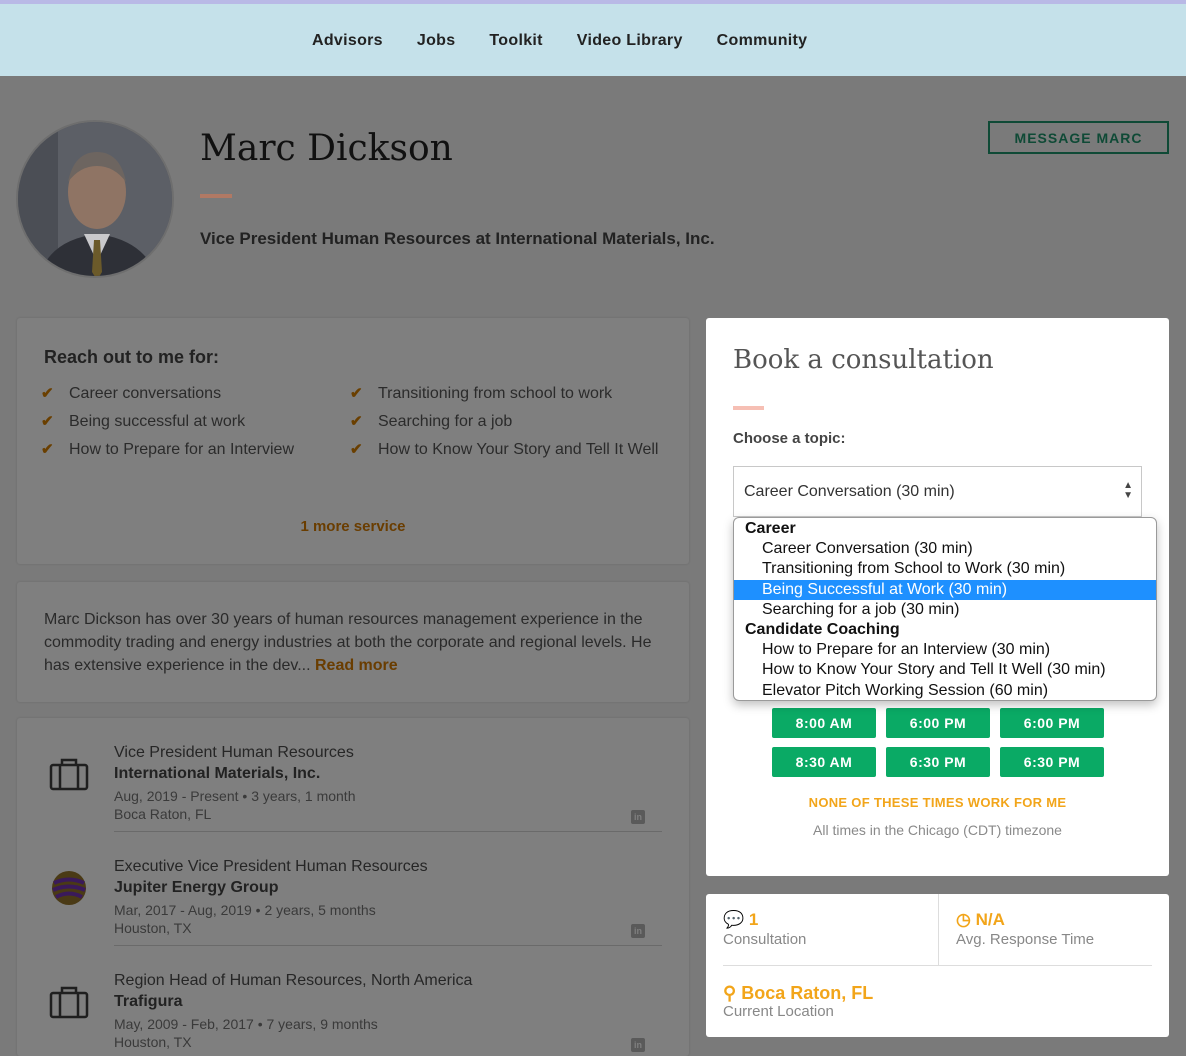  I want to click on option-group-label: Career, so click(770, 528).